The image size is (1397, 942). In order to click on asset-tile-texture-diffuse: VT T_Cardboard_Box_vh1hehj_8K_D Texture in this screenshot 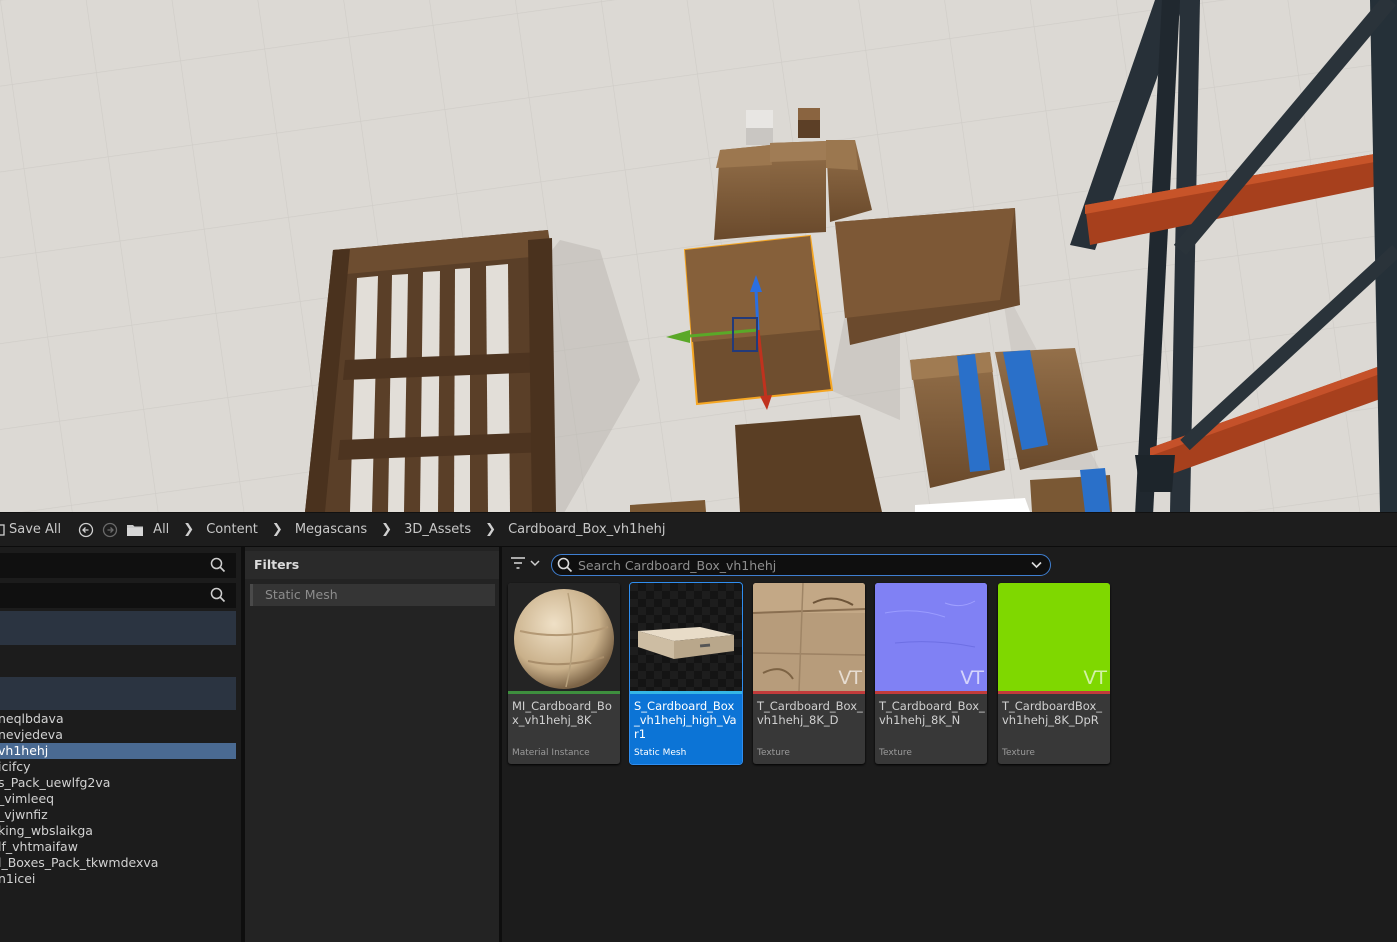, I will do `click(809, 673)`.